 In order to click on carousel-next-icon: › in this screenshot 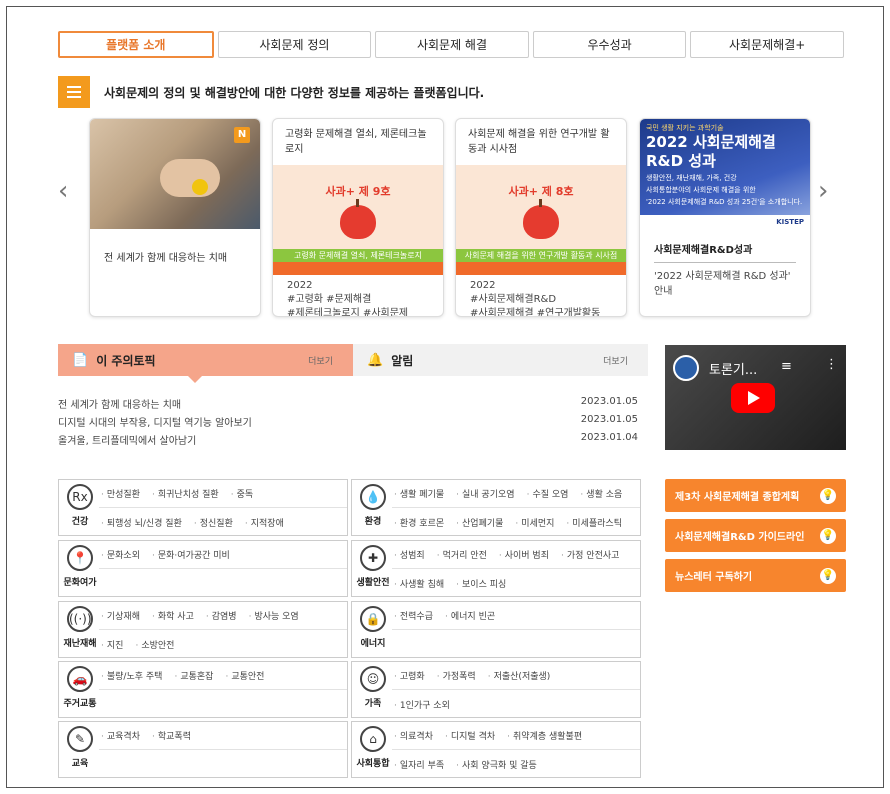, I will do `click(823, 191)`.